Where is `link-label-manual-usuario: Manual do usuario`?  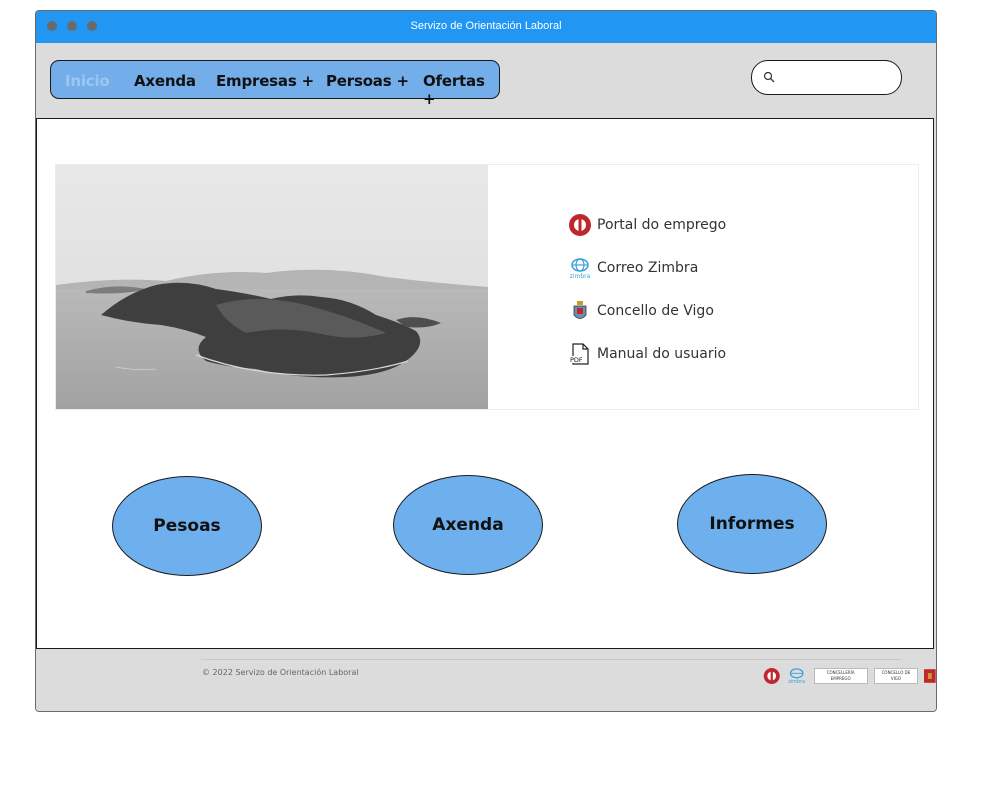
link-label-manual-usuario: Manual do usuario is located at coordinates (662, 354).